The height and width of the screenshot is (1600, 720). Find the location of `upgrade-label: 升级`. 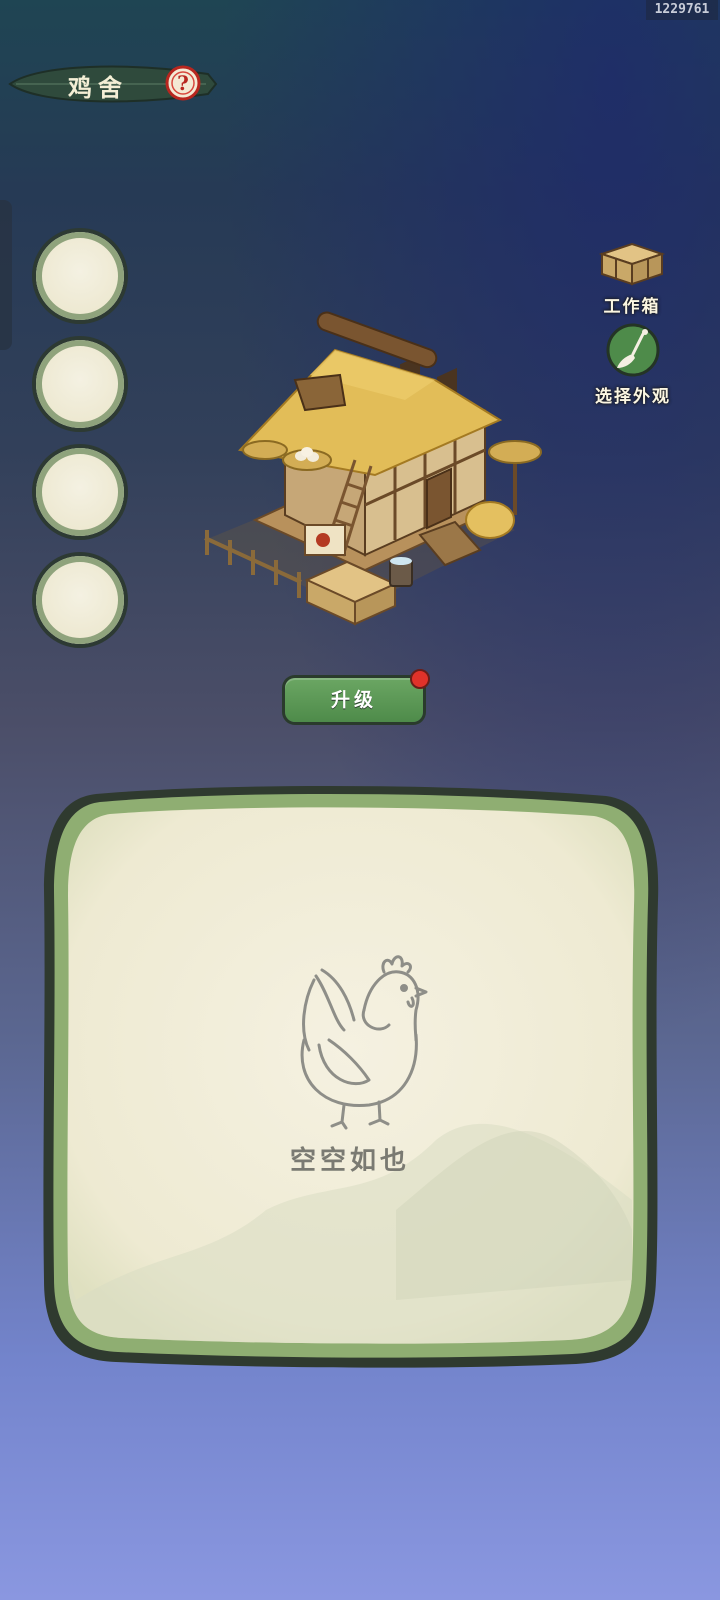

upgrade-label: 升级 is located at coordinates (353, 700).